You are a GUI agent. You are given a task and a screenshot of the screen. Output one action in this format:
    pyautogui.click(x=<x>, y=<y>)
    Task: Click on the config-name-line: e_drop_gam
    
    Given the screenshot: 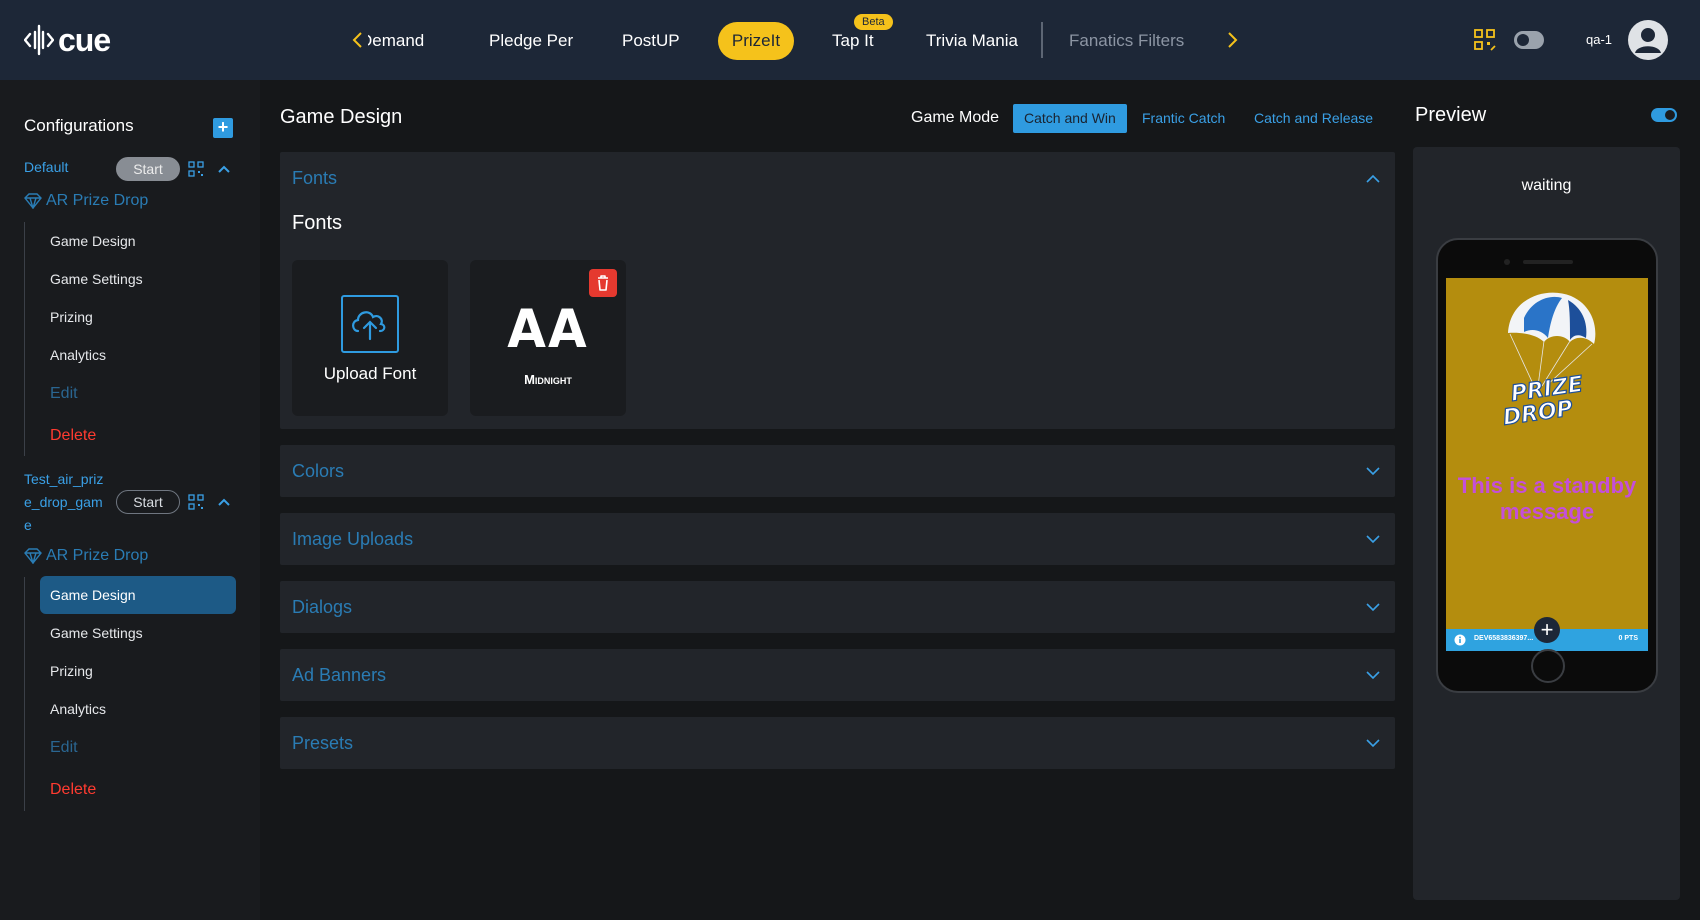 What is the action you would take?
    pyautogui.click(x=63, y=502)
    